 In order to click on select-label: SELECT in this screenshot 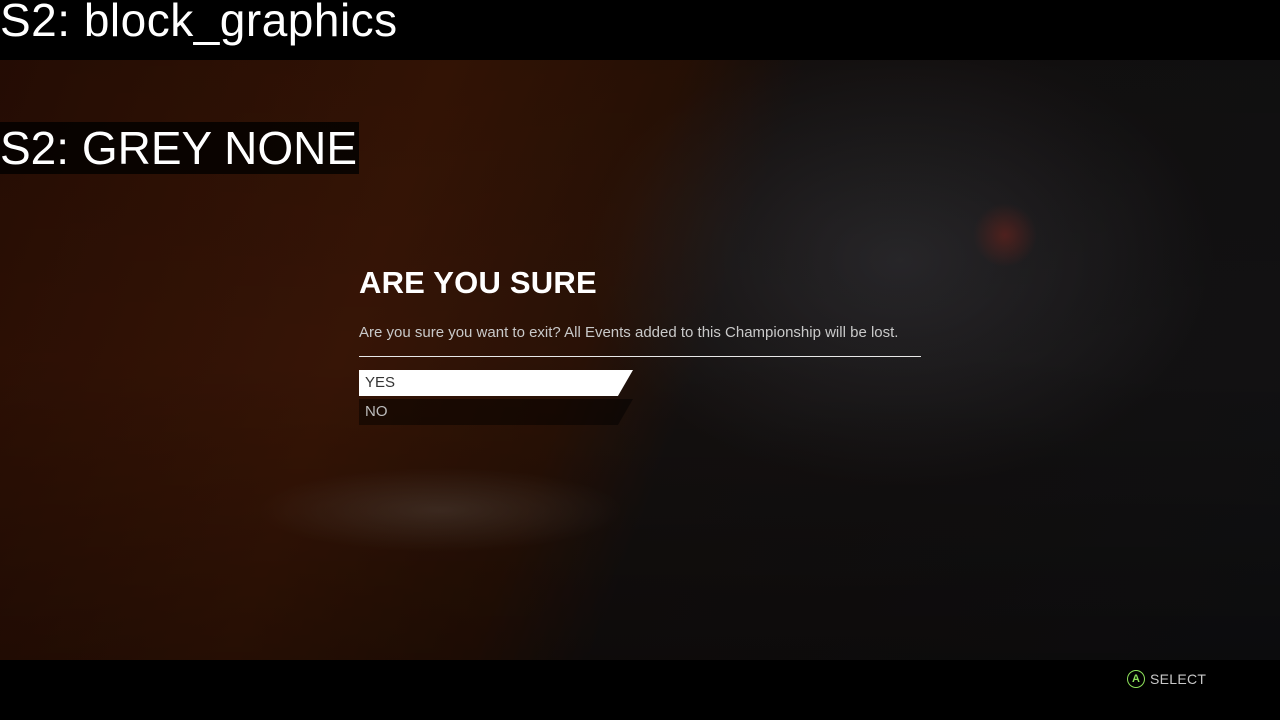, I will do `click(1178, 679)`.